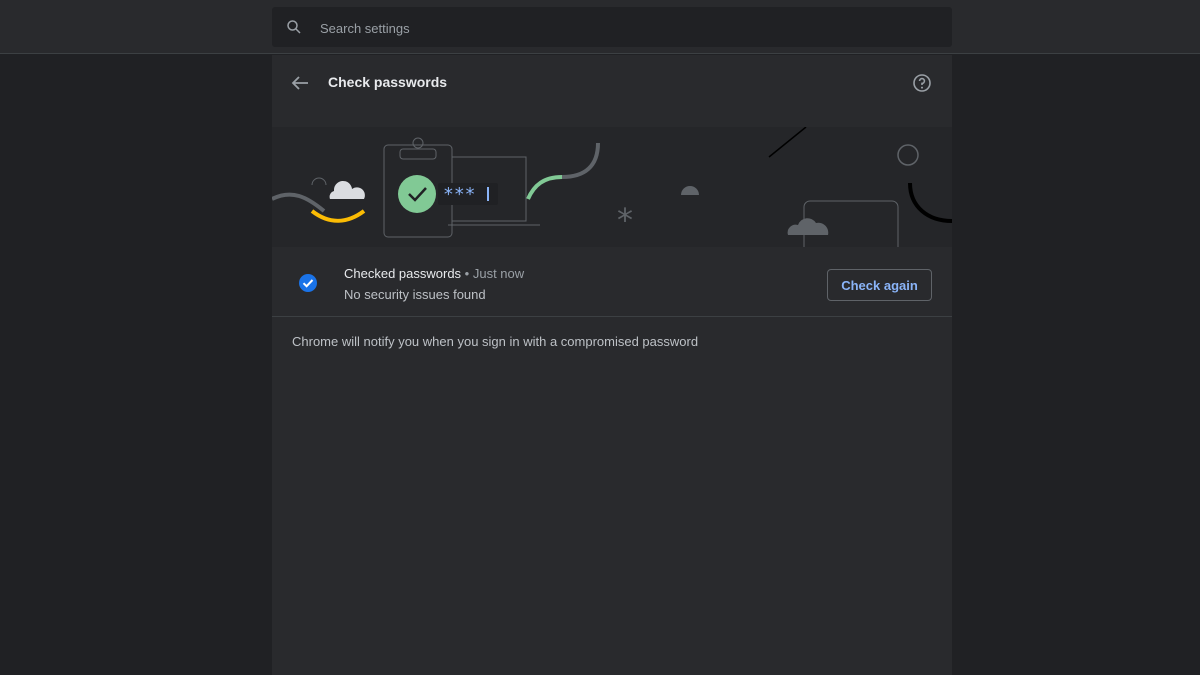 This screenshot has width=1200, height=675. What do you see at coordinates (620, 28) in the screenshot?
I see `search-input` at bounding box center [620, 28].